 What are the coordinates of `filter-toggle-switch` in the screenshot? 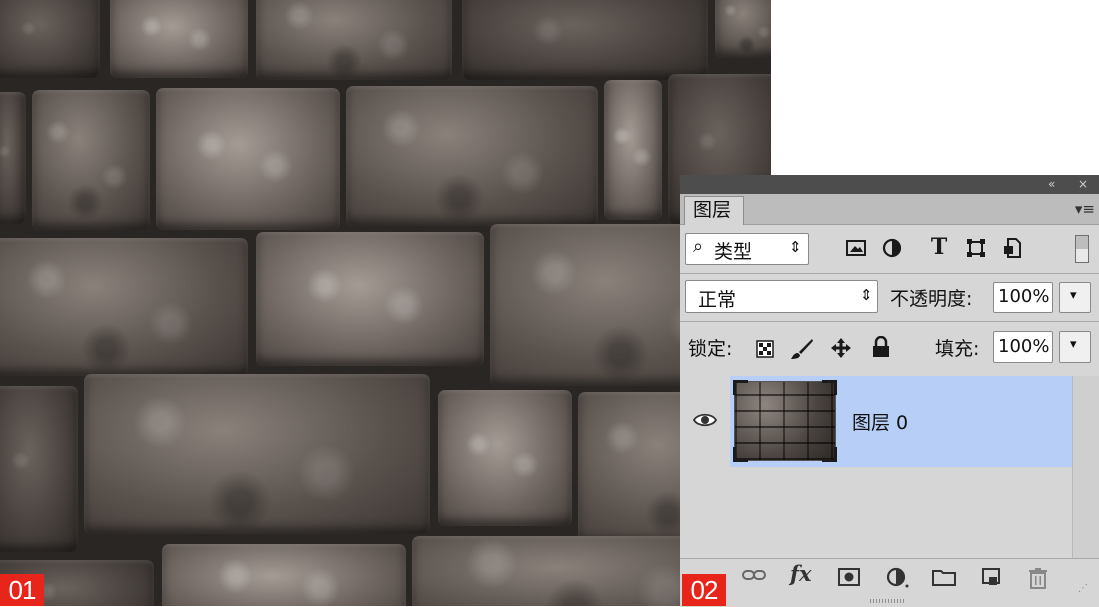 It's located at (1082, 249).